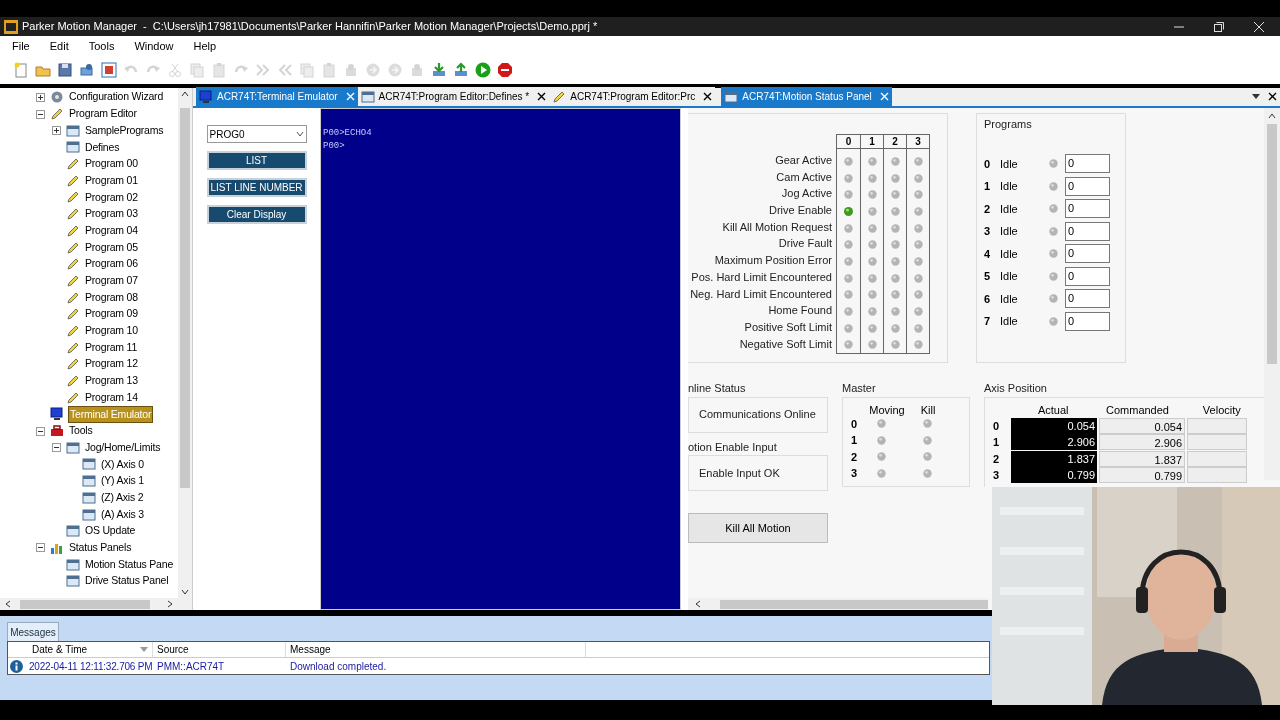  I want to click on tab: ACR74T:Terminal Emulator, so click(277, 96).